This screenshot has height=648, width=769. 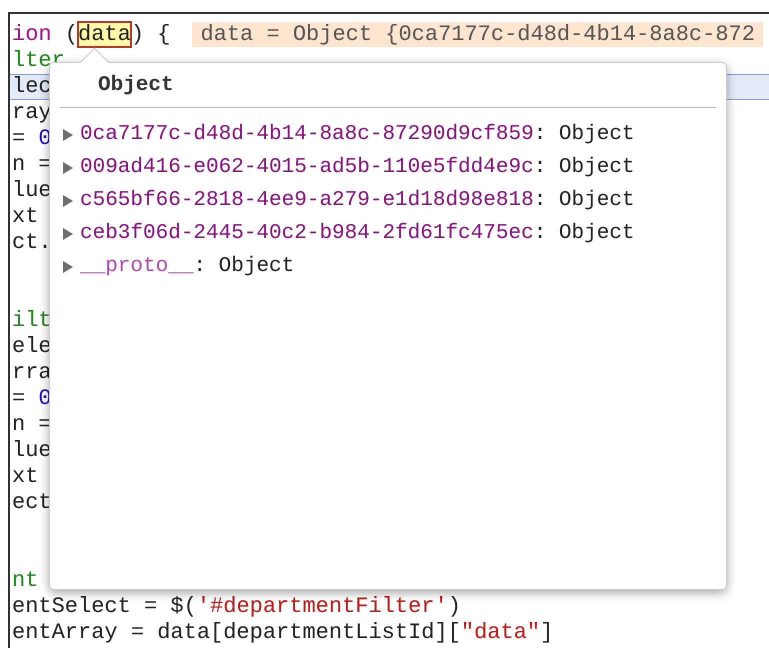 I want to click on code-text: rra, so click(x=32, y=372).